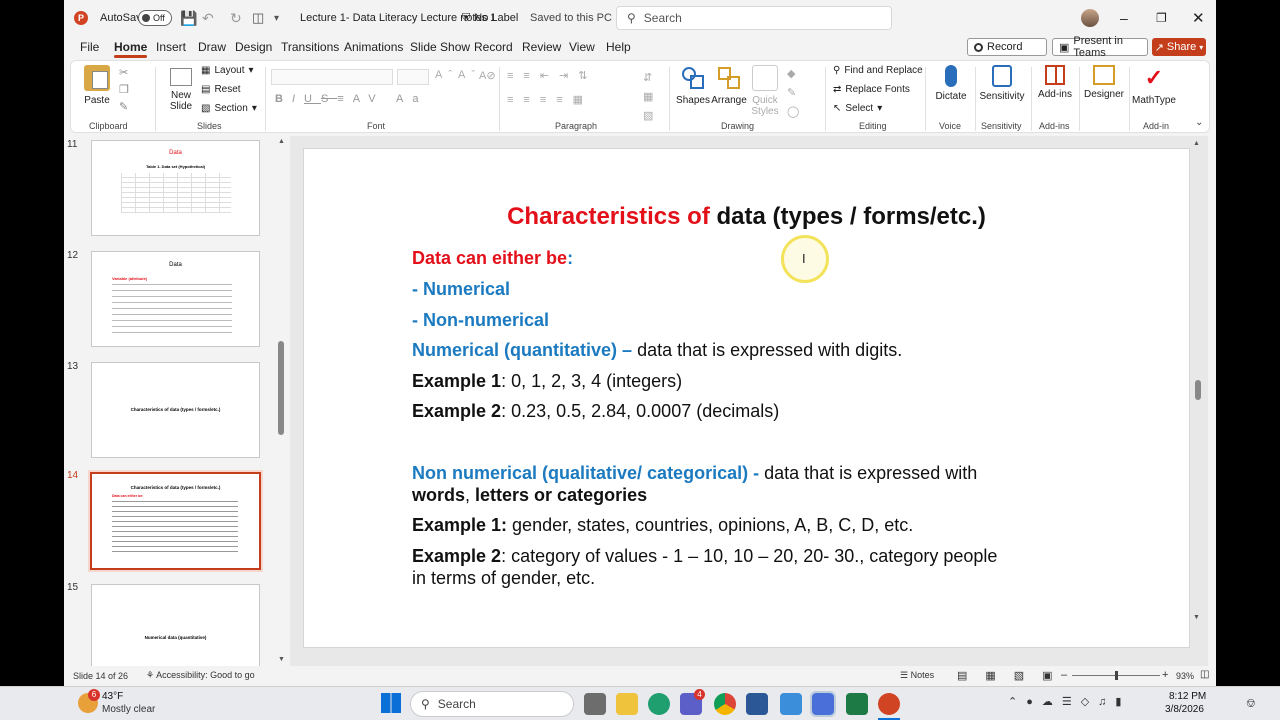 The width and height of the screenshot is (1280, 720). What do you see at coordinates (529, 495) in the screenshot?
I see `slide-line-words: words, letters or categories` at bounding box center [529, 495].